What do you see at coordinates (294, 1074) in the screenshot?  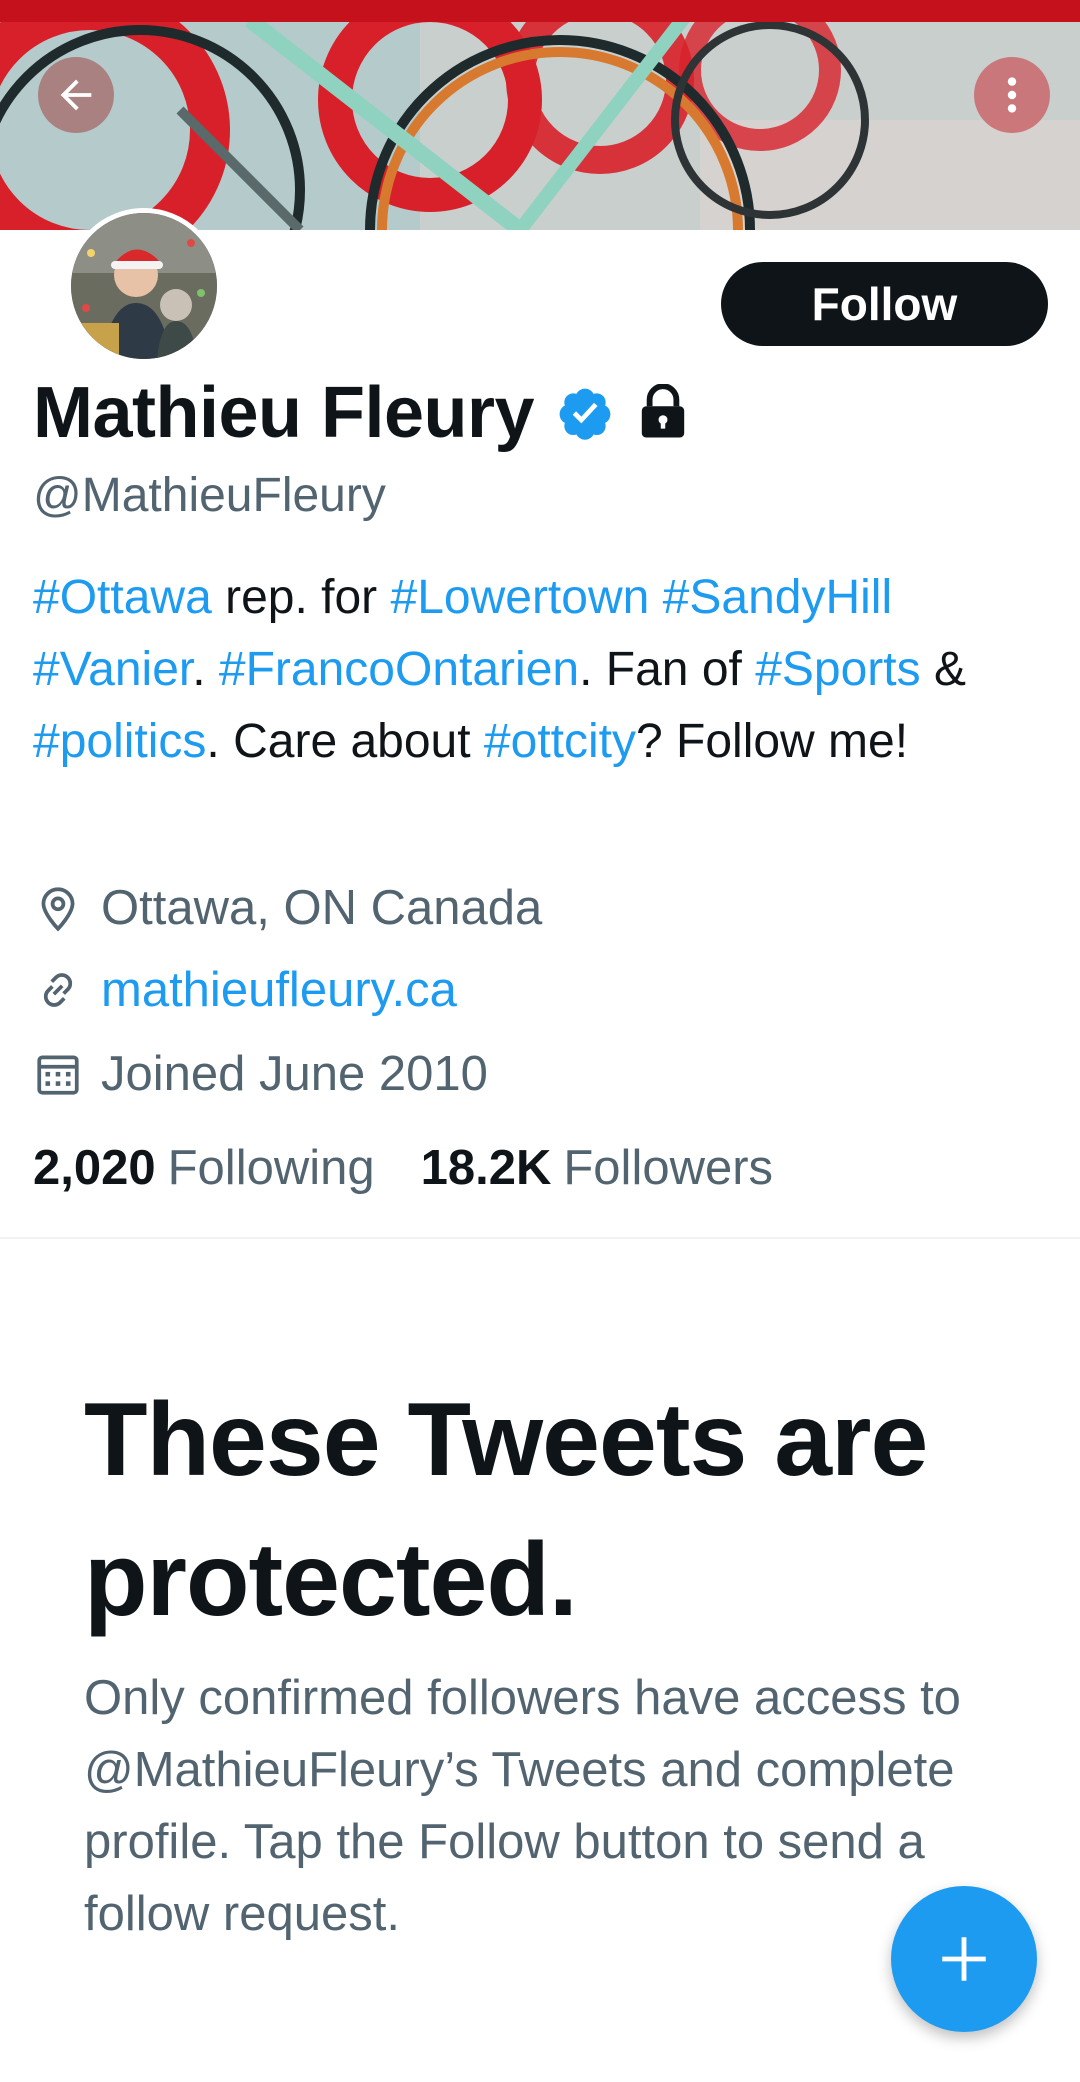 I see `joined-text: Joined June 2010` at bounding box center [294, 1074].